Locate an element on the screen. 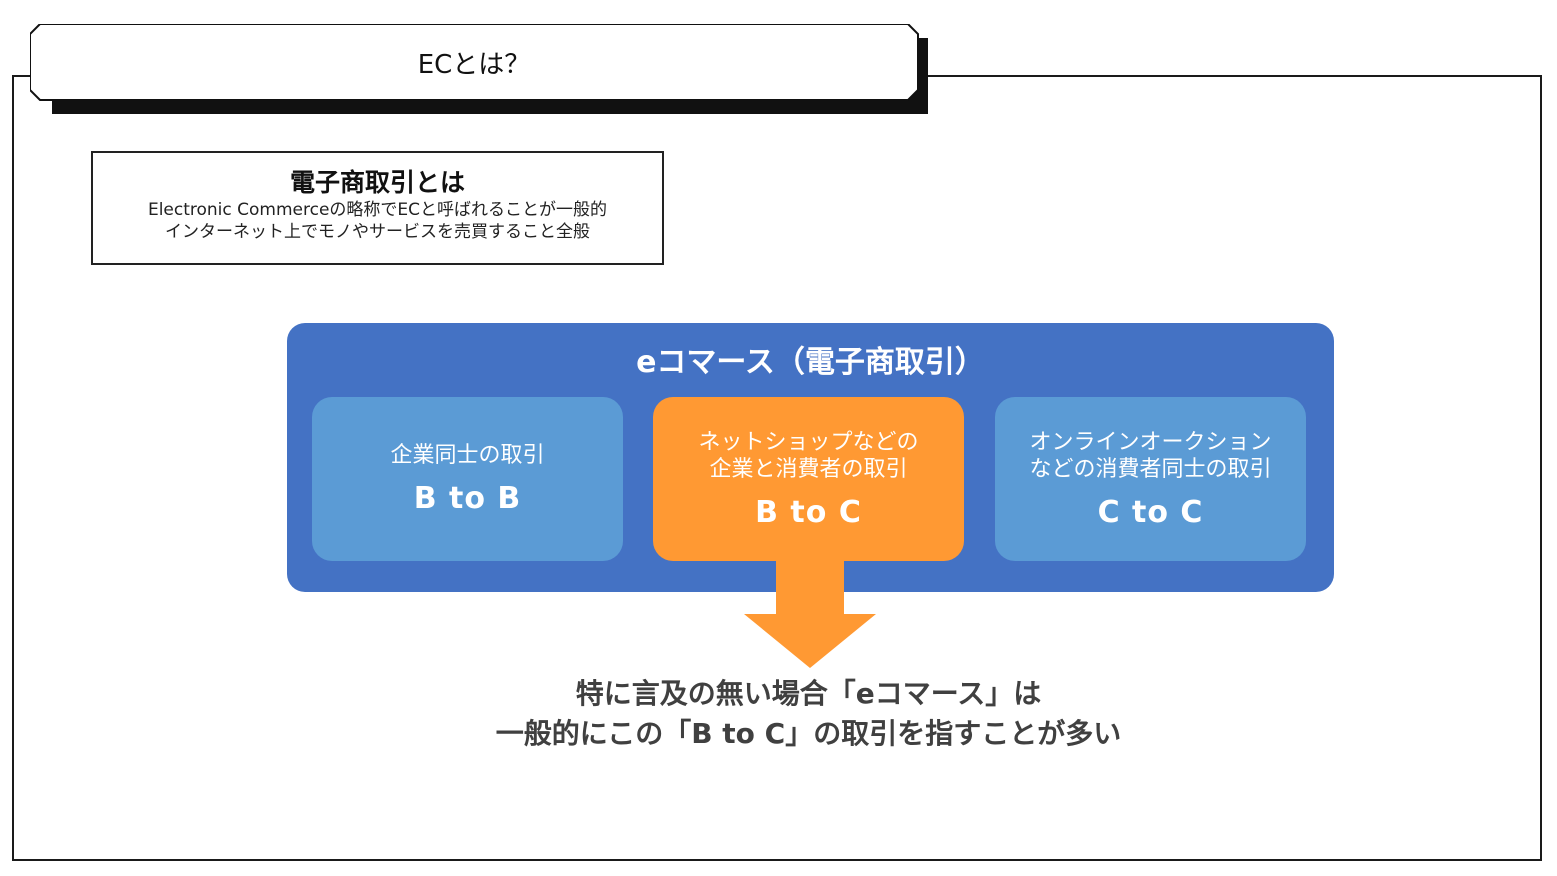  b2c-description: ネットショップなどの 企業と消費者の取引 is located at coordinates (808, 455).